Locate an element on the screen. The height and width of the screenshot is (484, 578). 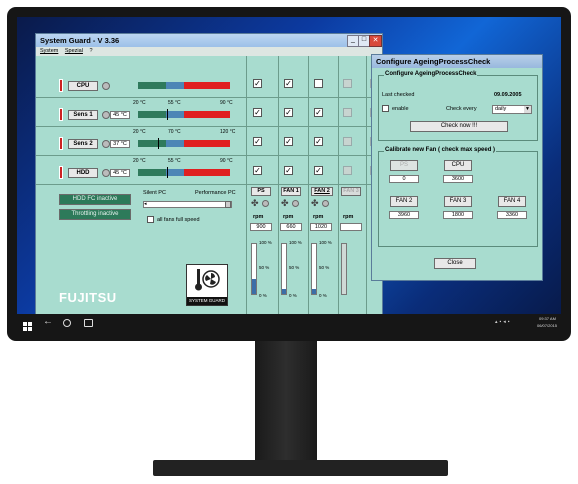
fan-speed-bar is located at coordinates (254, 269).